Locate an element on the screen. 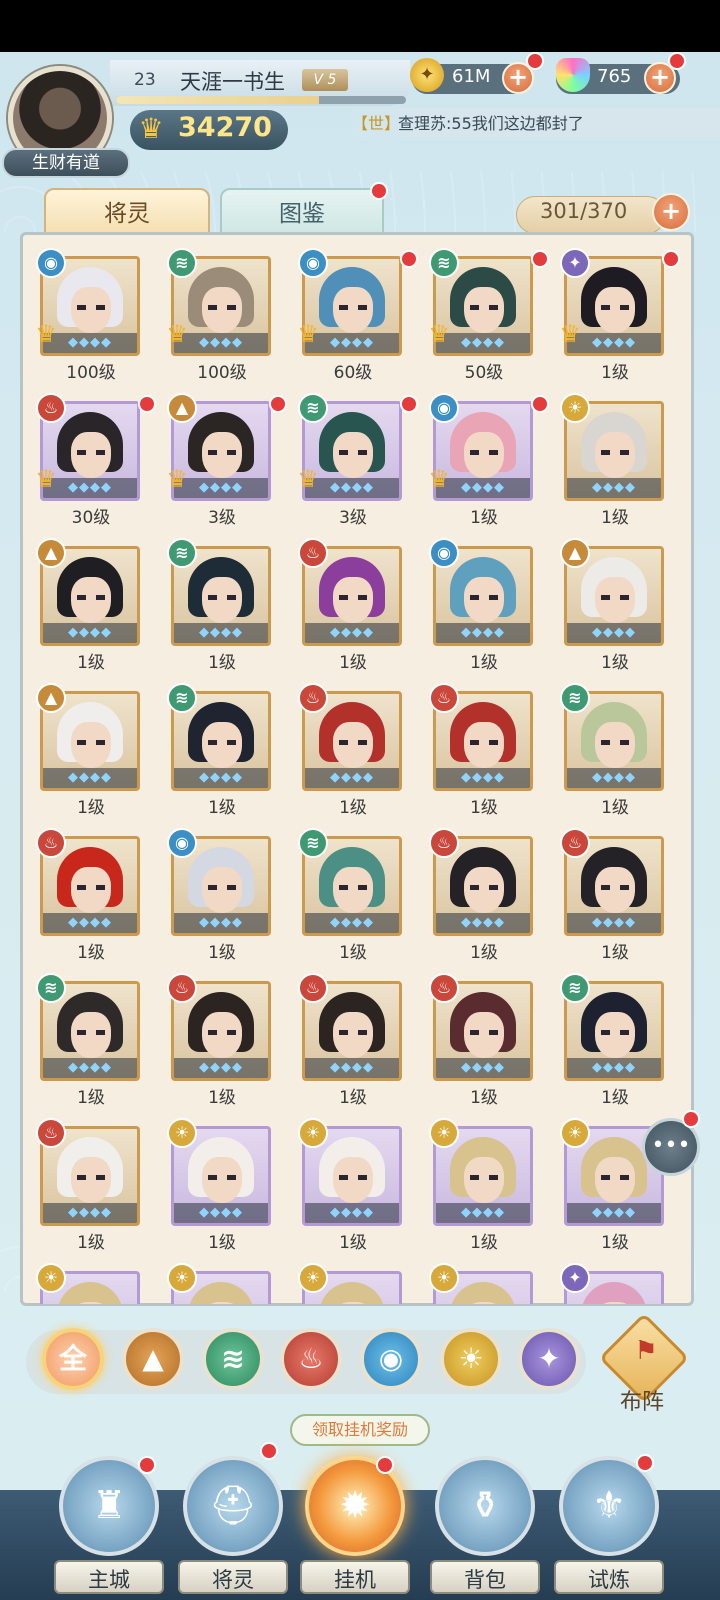 The width and height of the screenshot is (720, 1600). hero-level: 50级 is located at coordinates (484, 373).